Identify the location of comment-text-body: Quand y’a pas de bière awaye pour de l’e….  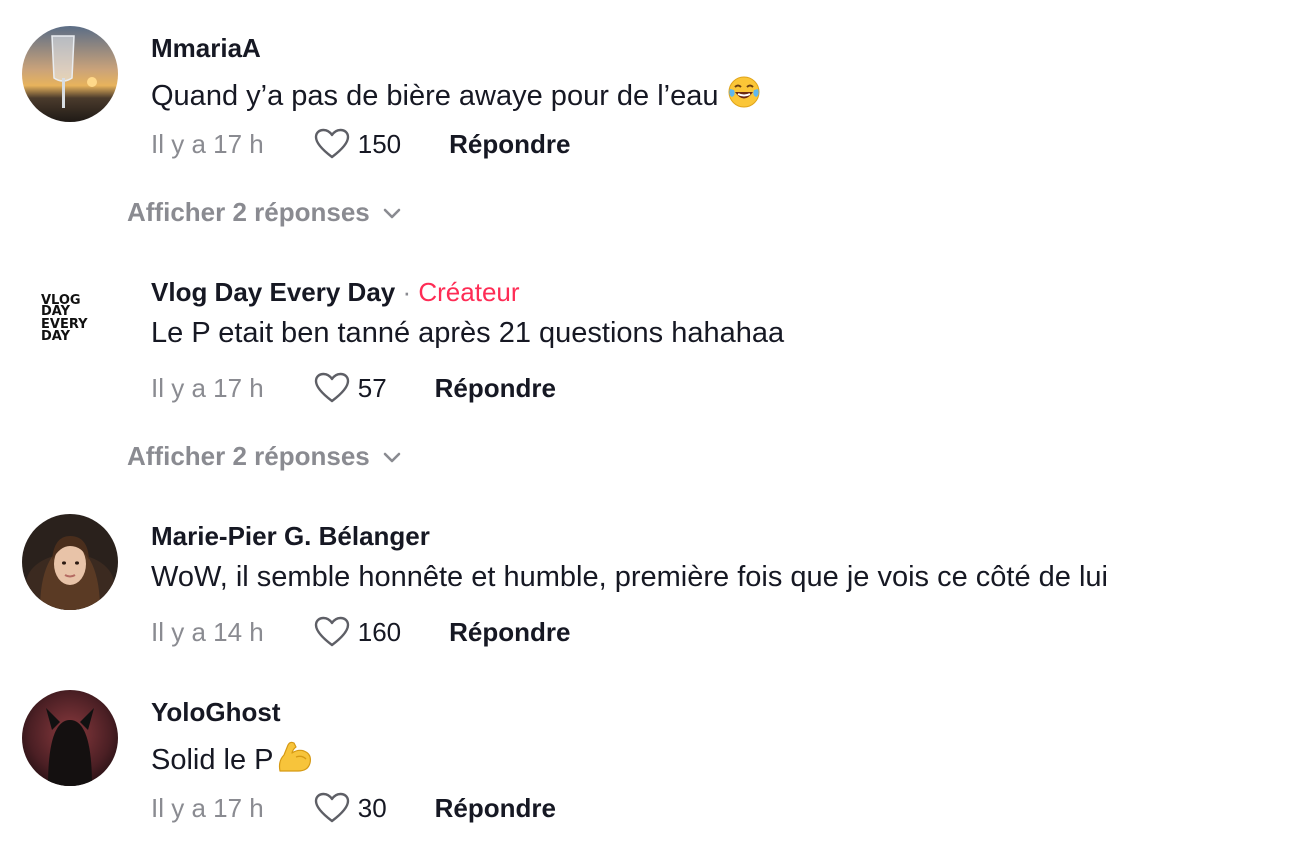
(435, 96).